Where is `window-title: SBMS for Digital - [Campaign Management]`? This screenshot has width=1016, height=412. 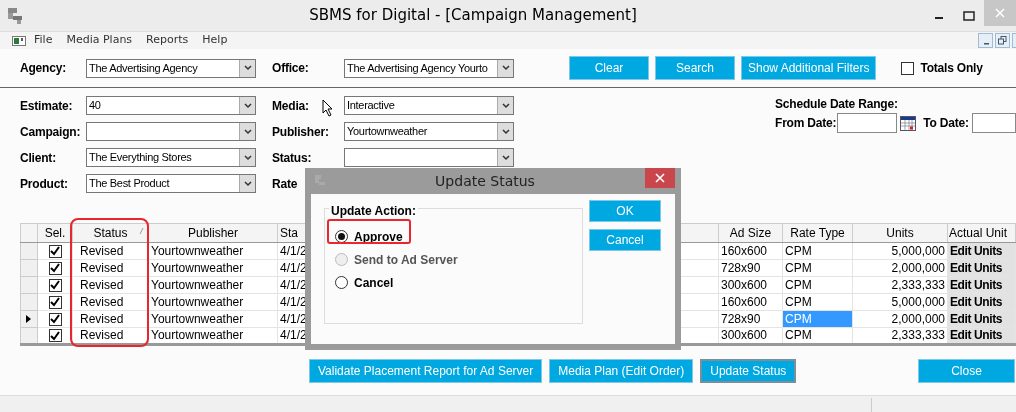 window-title: SBMS for Digital - [Campaign Management] is located at coordinates (473, 16).